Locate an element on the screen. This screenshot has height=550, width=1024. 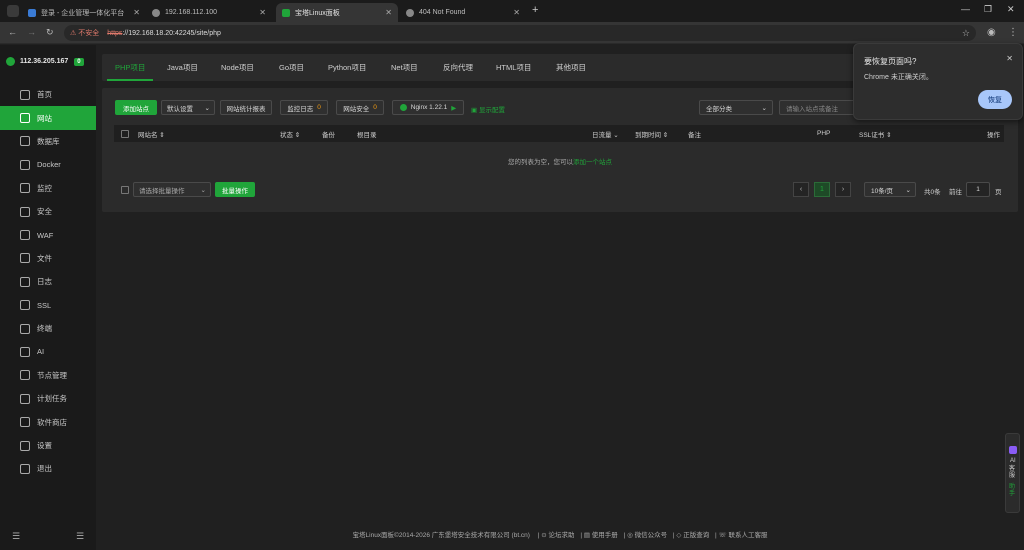
show-config-link: ▣ 显示配置 is located at coordinates (488, 109).